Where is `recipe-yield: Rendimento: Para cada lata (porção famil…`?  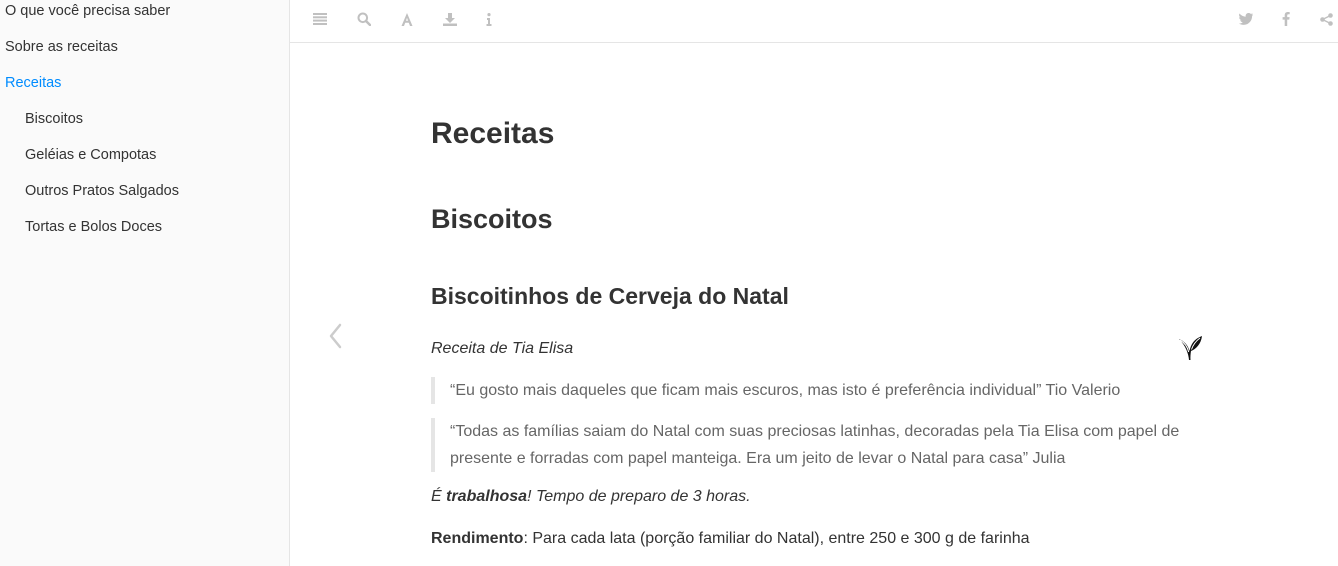
recipe-yield: Rendimento: Para cada lata (porção famil… is located at coordinates (730, 539).